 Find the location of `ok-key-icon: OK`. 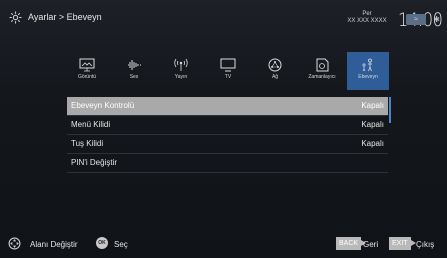

ok-key-icon: OK is located at coordinates (102, 243).